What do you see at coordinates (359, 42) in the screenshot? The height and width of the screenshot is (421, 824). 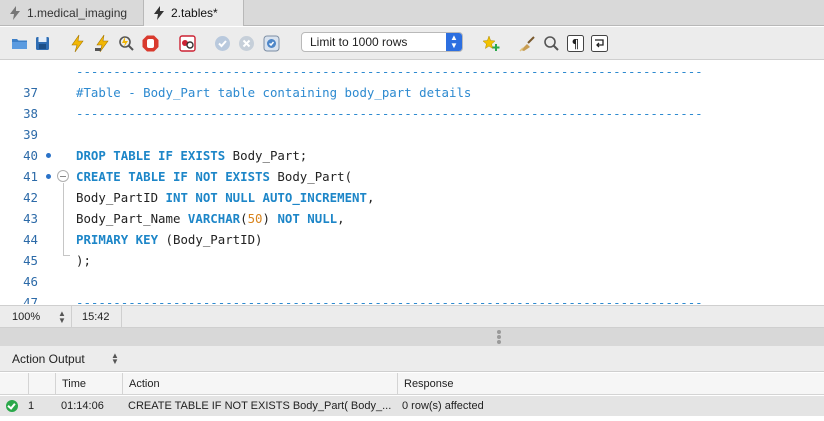 I see `limit-select-value: Limit to 1000 rows` at bounding box center [359, 42].